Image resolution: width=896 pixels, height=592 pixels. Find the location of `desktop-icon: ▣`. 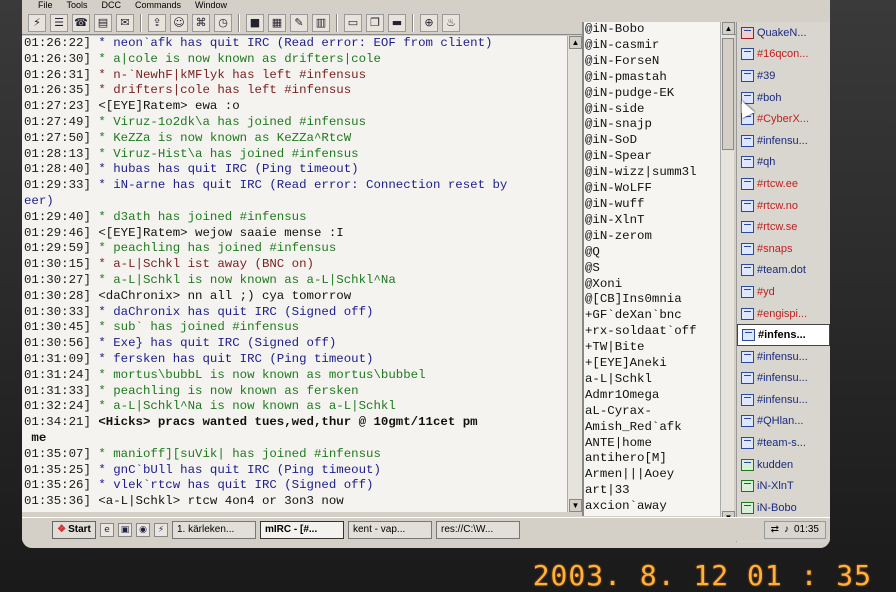

desktop-icon: ▣ is located at coordinates (125, 529).